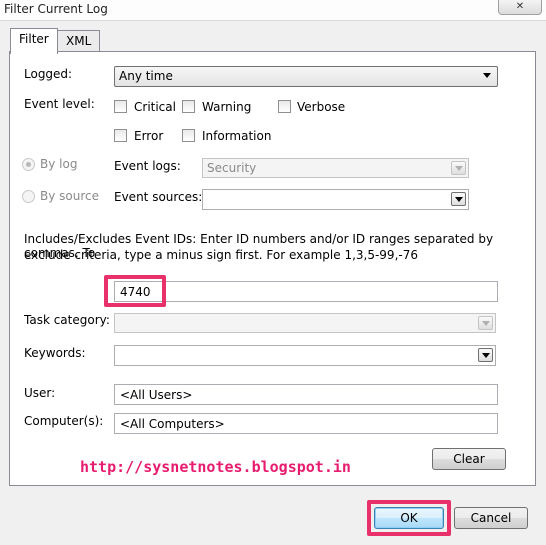  I want to click on event-sources-label: Event sources:, so click(158, 197).